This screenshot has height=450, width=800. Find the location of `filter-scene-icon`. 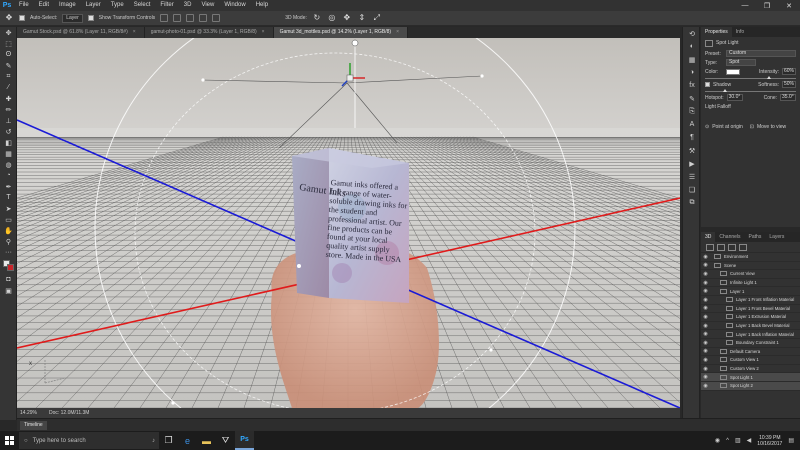

filter-scene-icon is located at coordinates (710, 247).